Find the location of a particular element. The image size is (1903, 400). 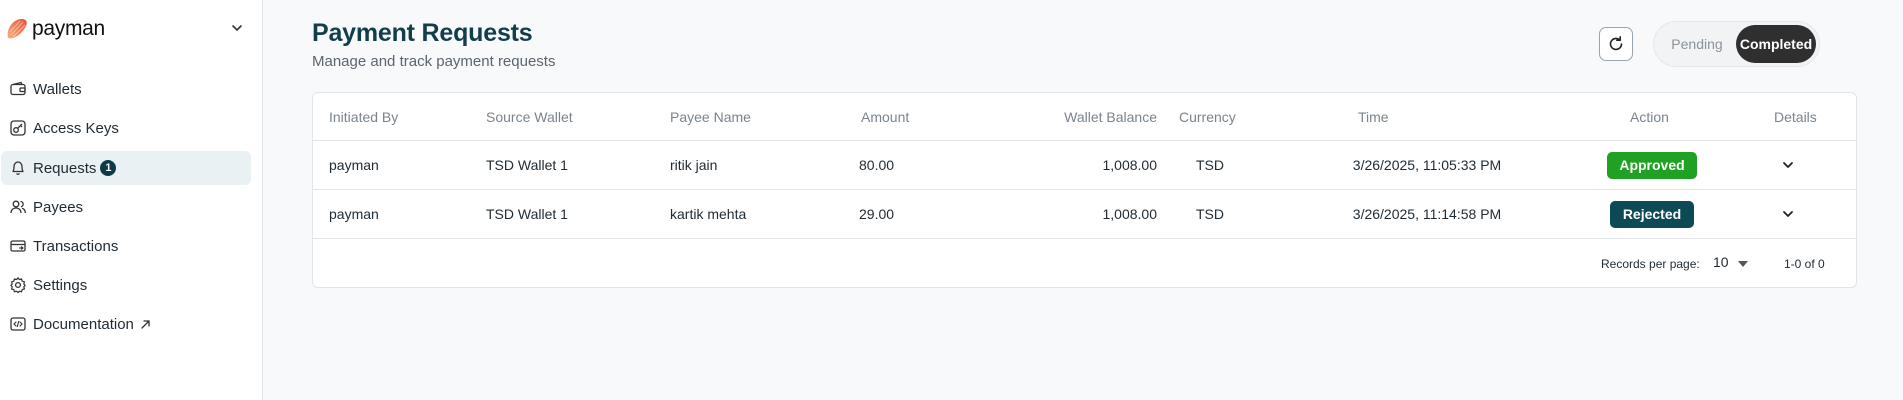

column-header-wallet-balance: Wallet Balance is located at coordinates (1085, 117).